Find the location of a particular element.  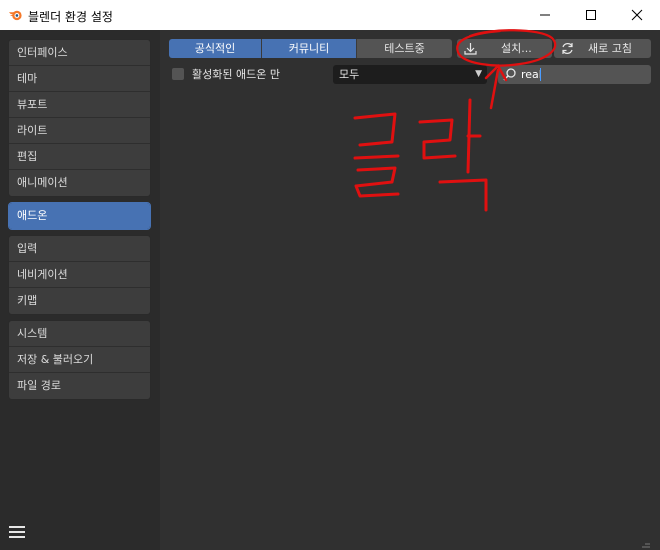

sidebar-group-input: 입력 네비게이션 키맵 is located at coordinates (79, 275).